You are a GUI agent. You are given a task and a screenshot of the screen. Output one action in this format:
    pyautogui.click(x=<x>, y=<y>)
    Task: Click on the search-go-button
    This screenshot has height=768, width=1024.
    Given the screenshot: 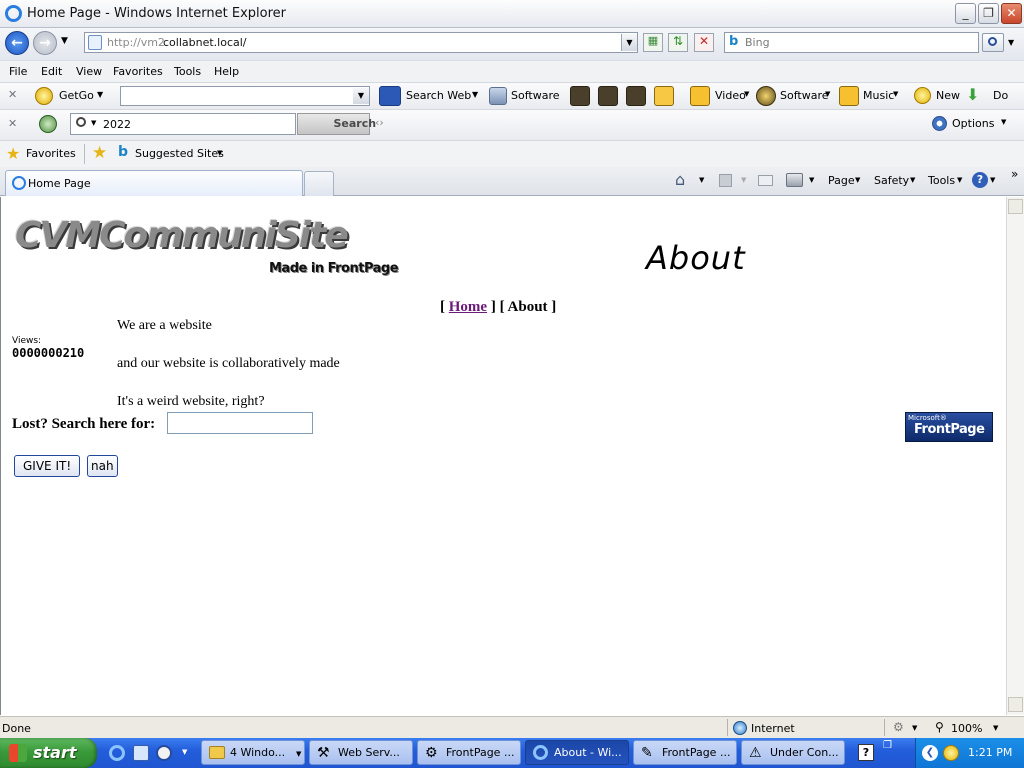 What is the action you would take?
    pyautogui.click(x=993, y=42)
    